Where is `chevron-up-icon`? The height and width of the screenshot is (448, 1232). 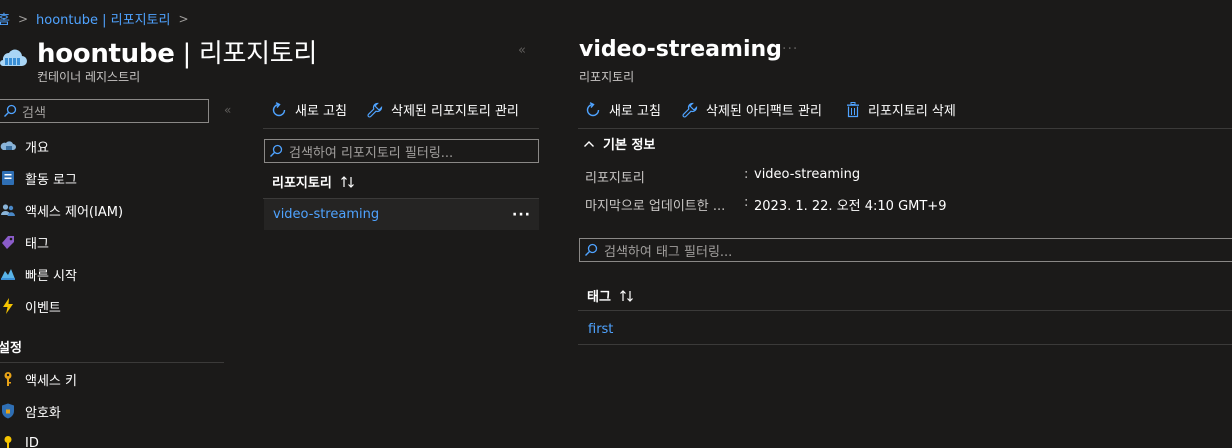
chevron-up-icon is located at coordinates (589, 144).